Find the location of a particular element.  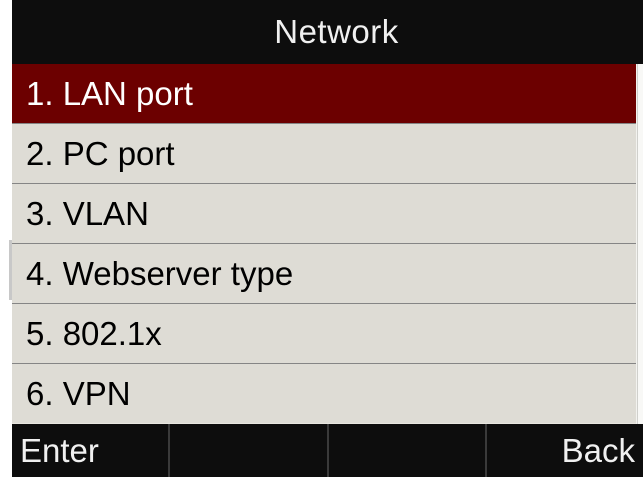

menu-item-label: 4. Webserver type is located at coordinates (160, 273).